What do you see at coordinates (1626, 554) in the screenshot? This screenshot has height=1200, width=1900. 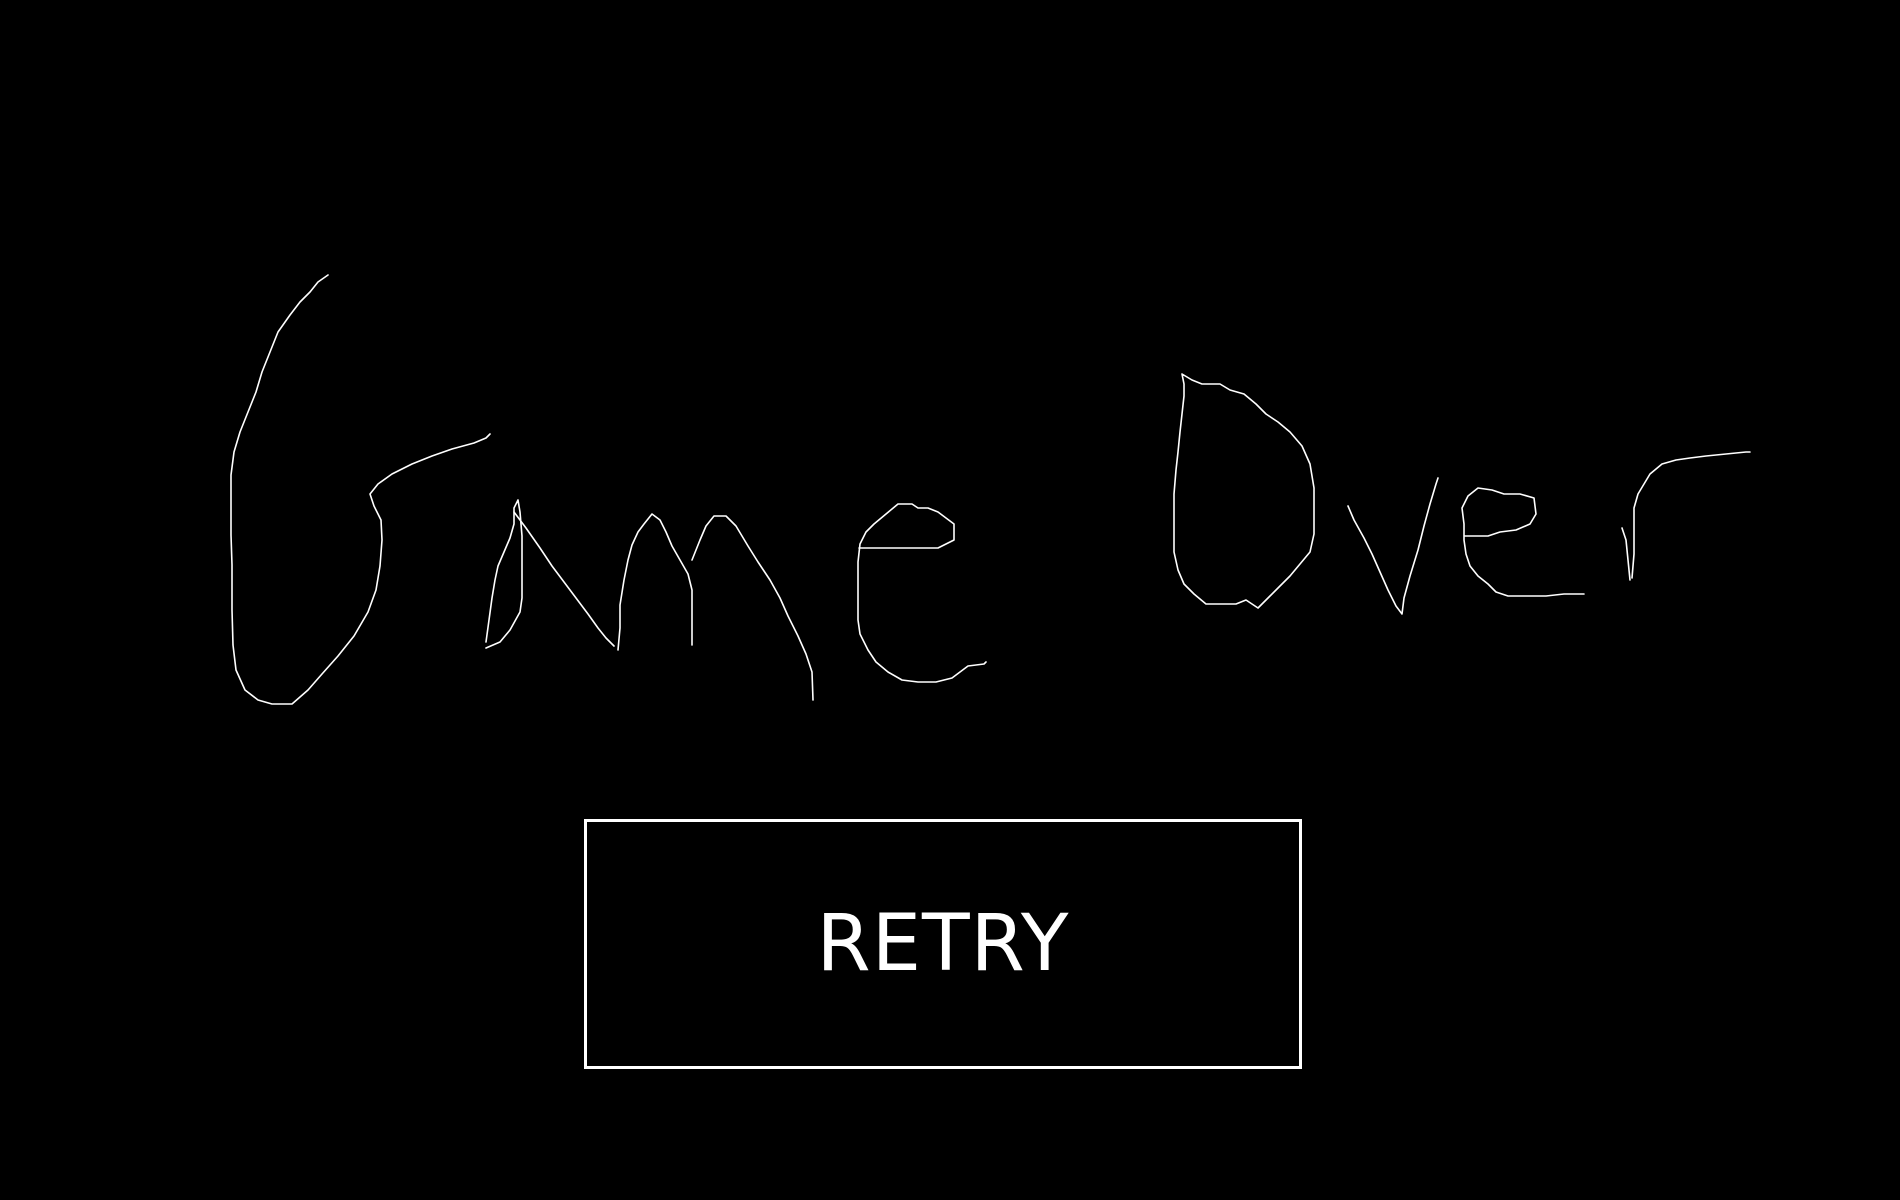 I see `title-letter-r` at bounding box center [1626, 554].